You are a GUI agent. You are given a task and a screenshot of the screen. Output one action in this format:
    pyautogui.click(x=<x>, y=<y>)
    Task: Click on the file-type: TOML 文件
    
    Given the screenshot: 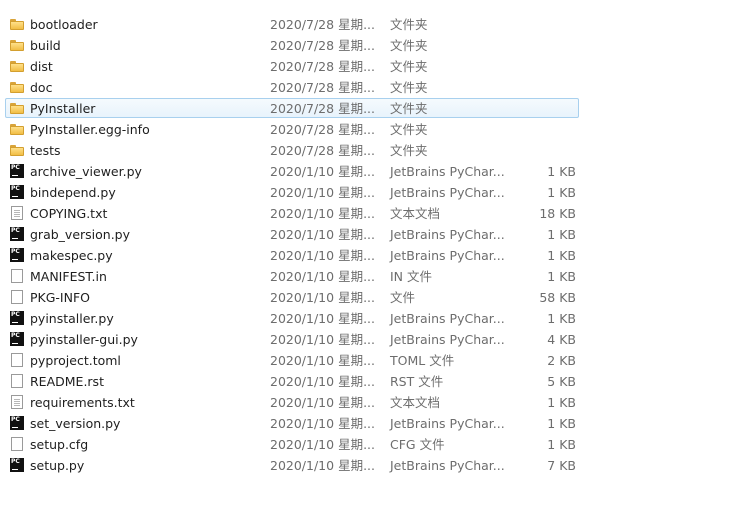 What is the action you would take?
    pyautogui.click(x=422, y=360)
    